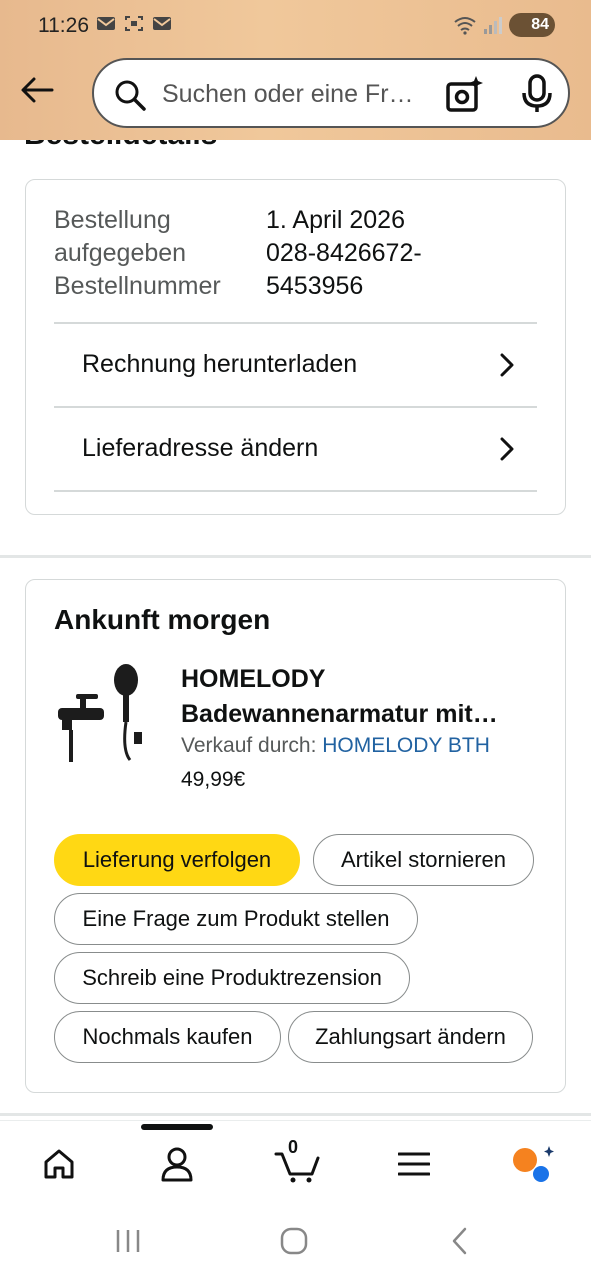 The height and width of the screenshot is (1280, 591). Describe the element at coordinates (537, 94) in the screenshot. I see `microphone-icon` at that location.